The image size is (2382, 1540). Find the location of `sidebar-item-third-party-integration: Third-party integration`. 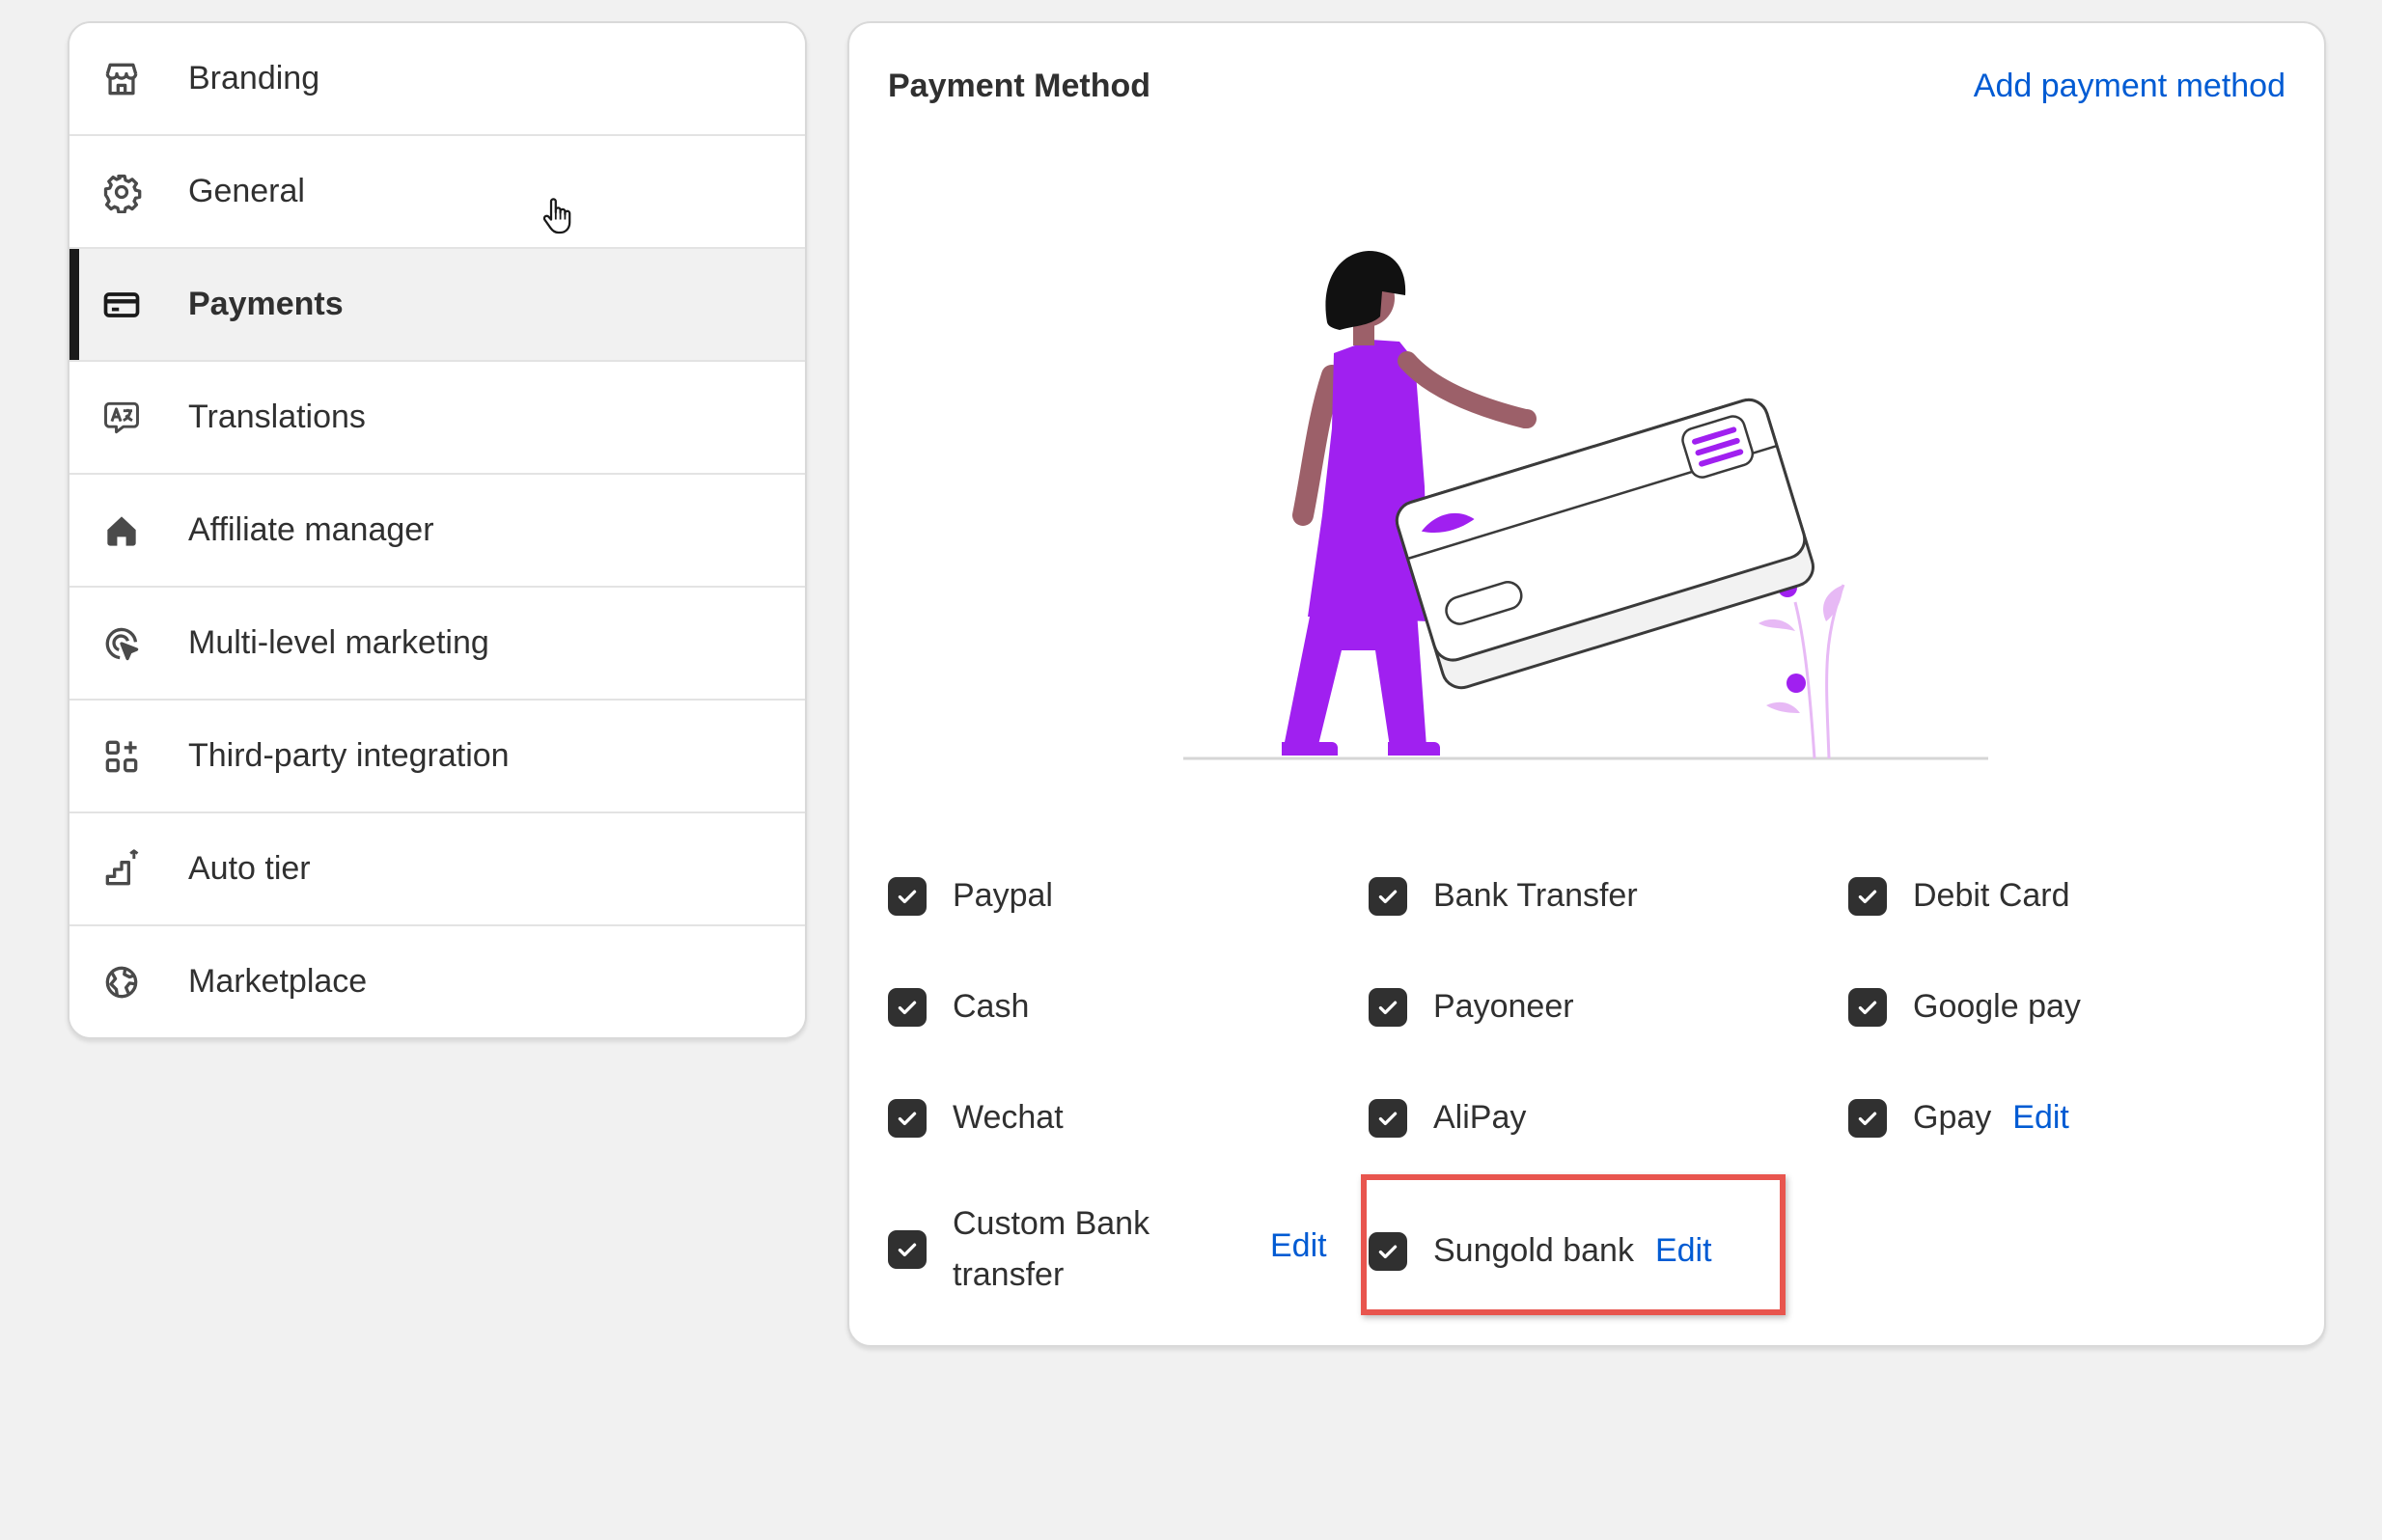

sidebar-item-third-party-integration: Third-party integration is located at coordinates (437, 755).